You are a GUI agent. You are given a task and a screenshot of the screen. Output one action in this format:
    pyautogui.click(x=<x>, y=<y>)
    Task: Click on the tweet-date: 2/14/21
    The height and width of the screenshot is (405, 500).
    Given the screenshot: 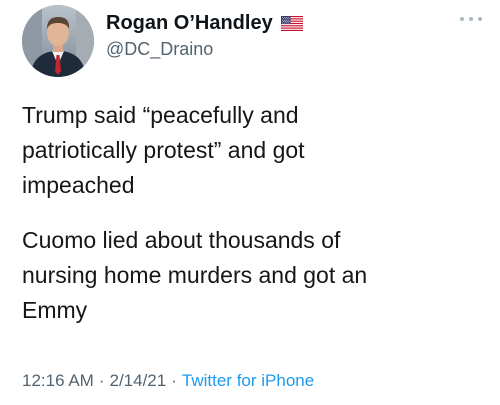 What is the action you would take?
    pyautogui.click(x=138, y=380)
    